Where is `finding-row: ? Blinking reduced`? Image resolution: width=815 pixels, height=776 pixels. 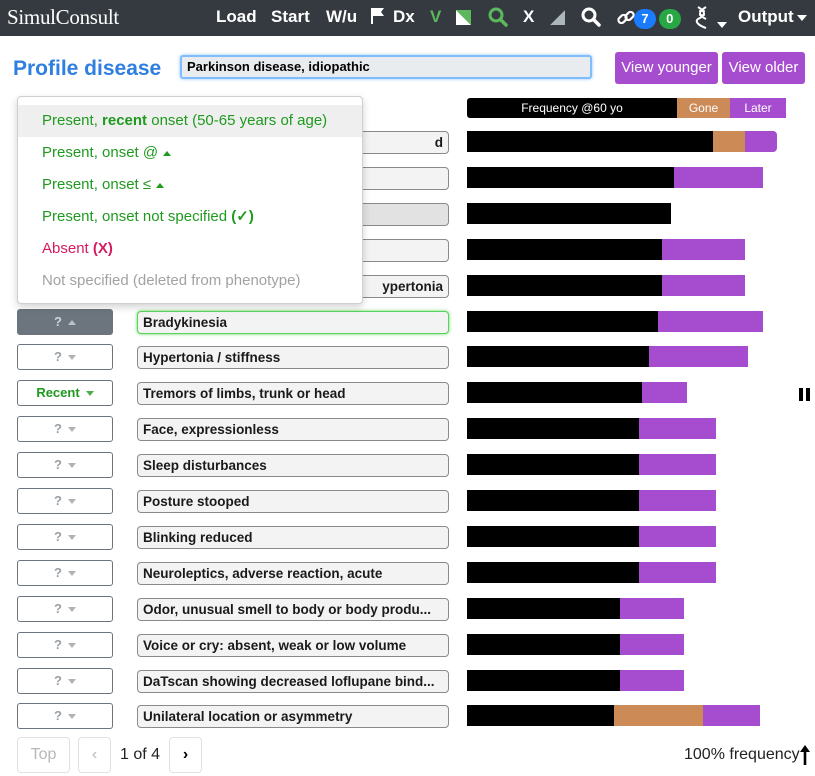
finding-row: ? Blinking reduced is located at coordinates (407, 537).